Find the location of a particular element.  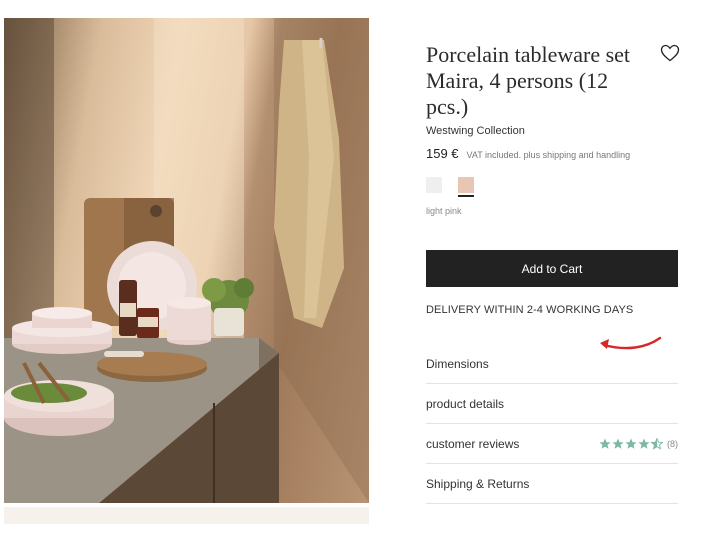

swatch-light-pink is located at coordinates (466, 187).